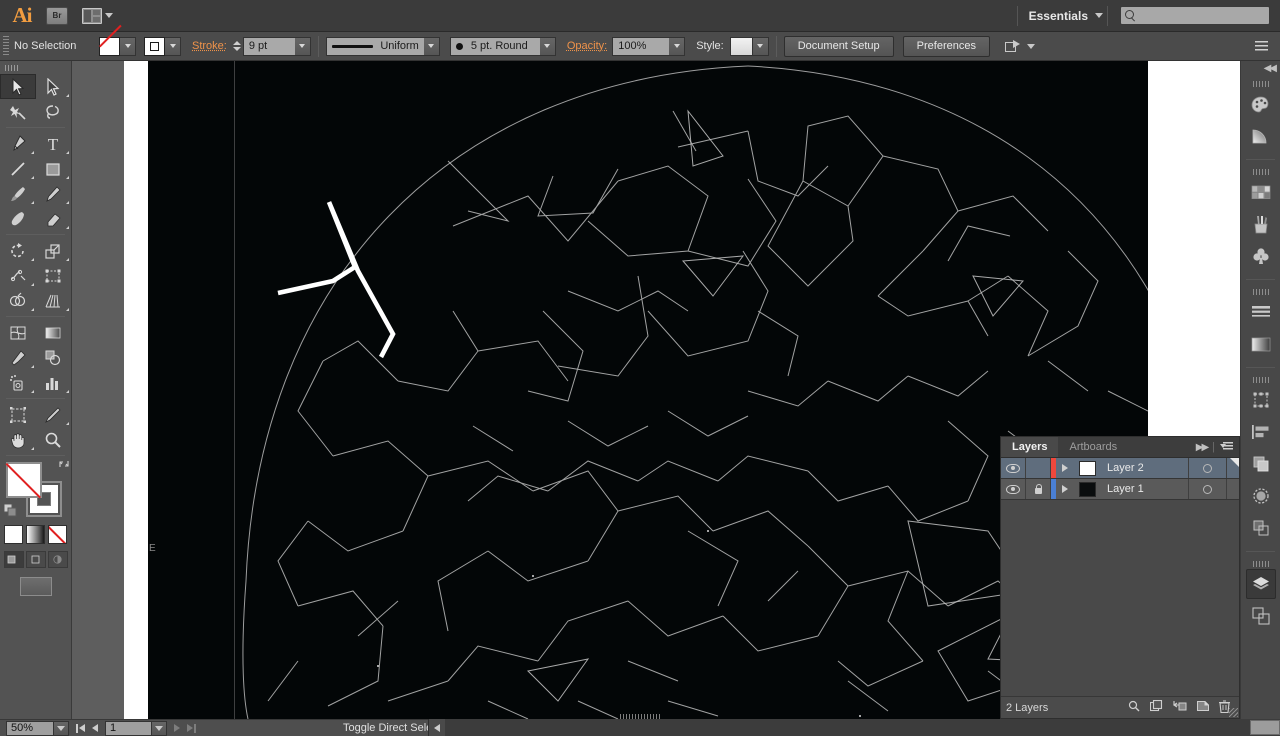  I want to click on stroke-panel-icon, so click(1261, 312).